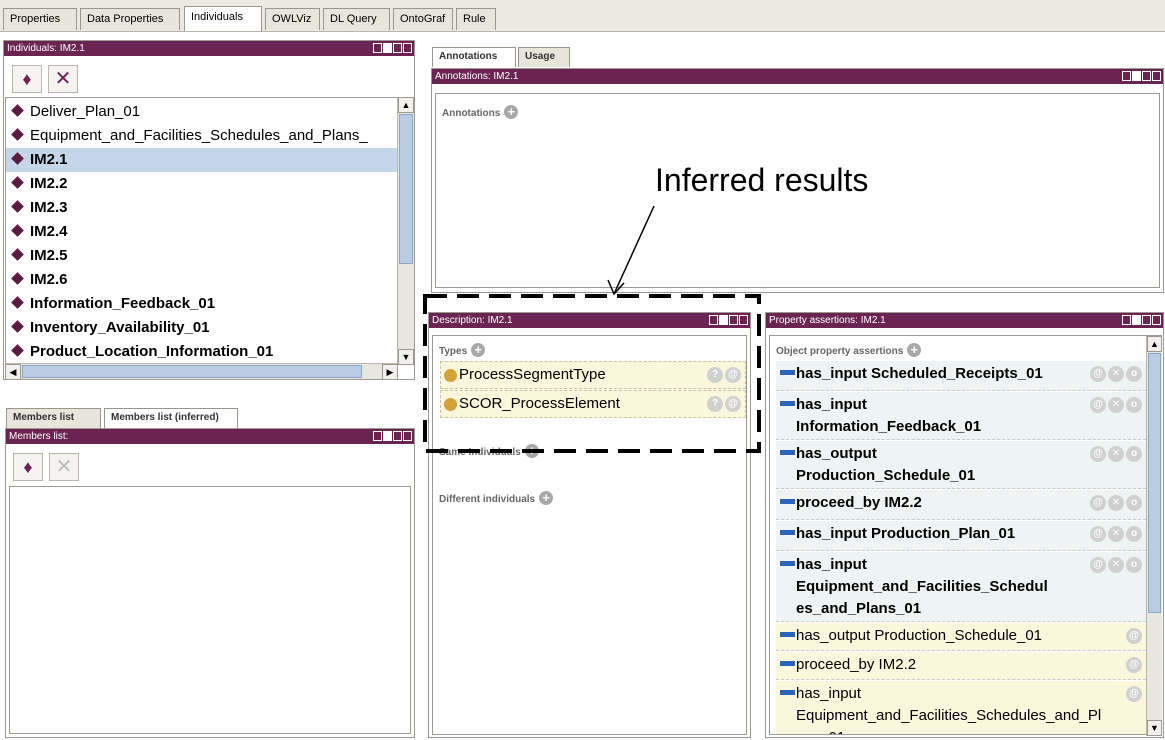  What do you see at coordinates (356, 19) in the screenshot?
I see `tab-dl-query: DL Query` at bounding box center [356, 19].